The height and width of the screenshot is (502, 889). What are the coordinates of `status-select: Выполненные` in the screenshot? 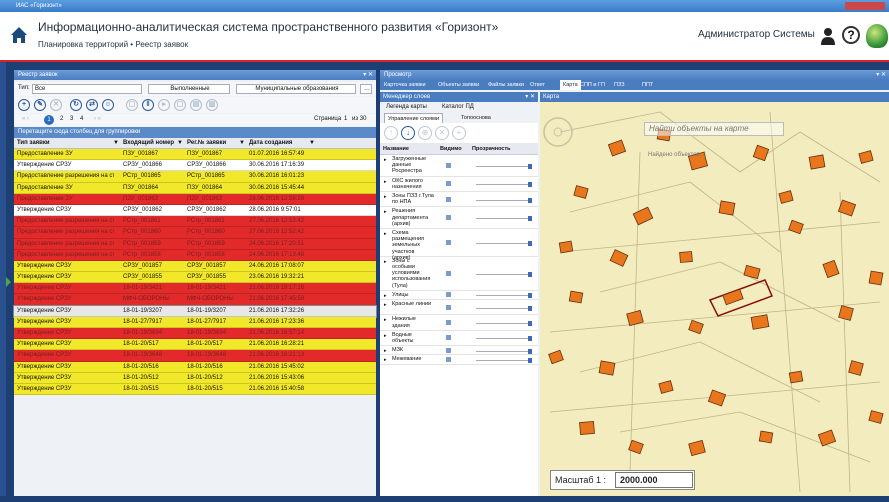 It's located at (189, 89).